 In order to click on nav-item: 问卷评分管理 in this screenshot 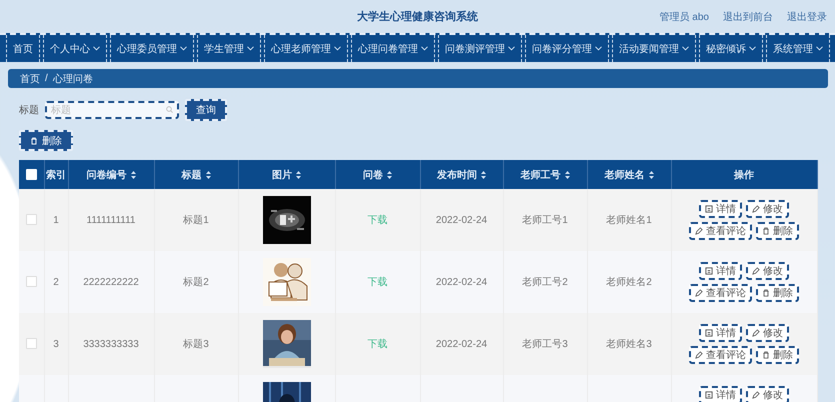, I will do `click(567, 48)`.